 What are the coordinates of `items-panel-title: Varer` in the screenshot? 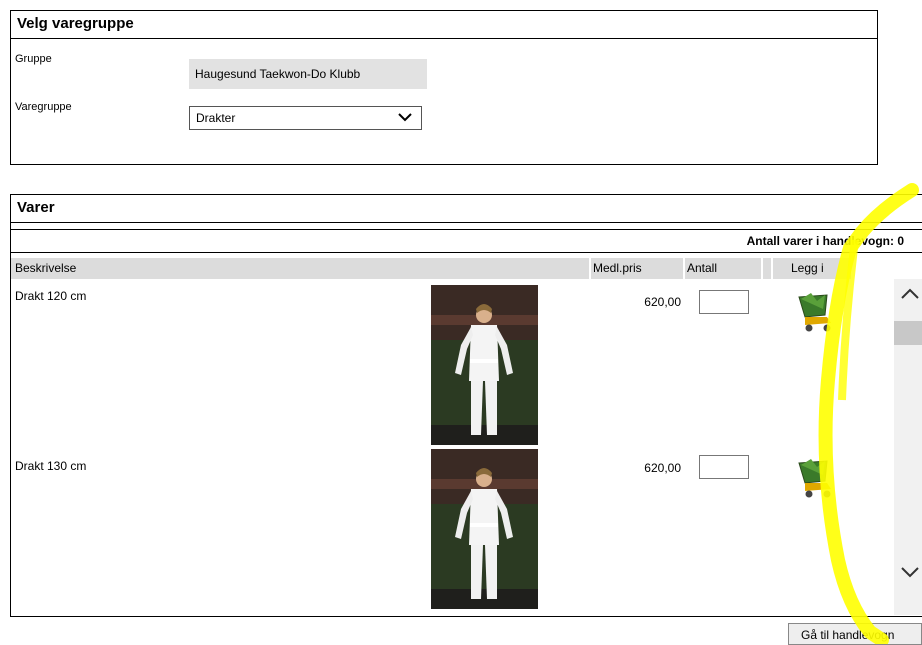 It's located at (466, 209).